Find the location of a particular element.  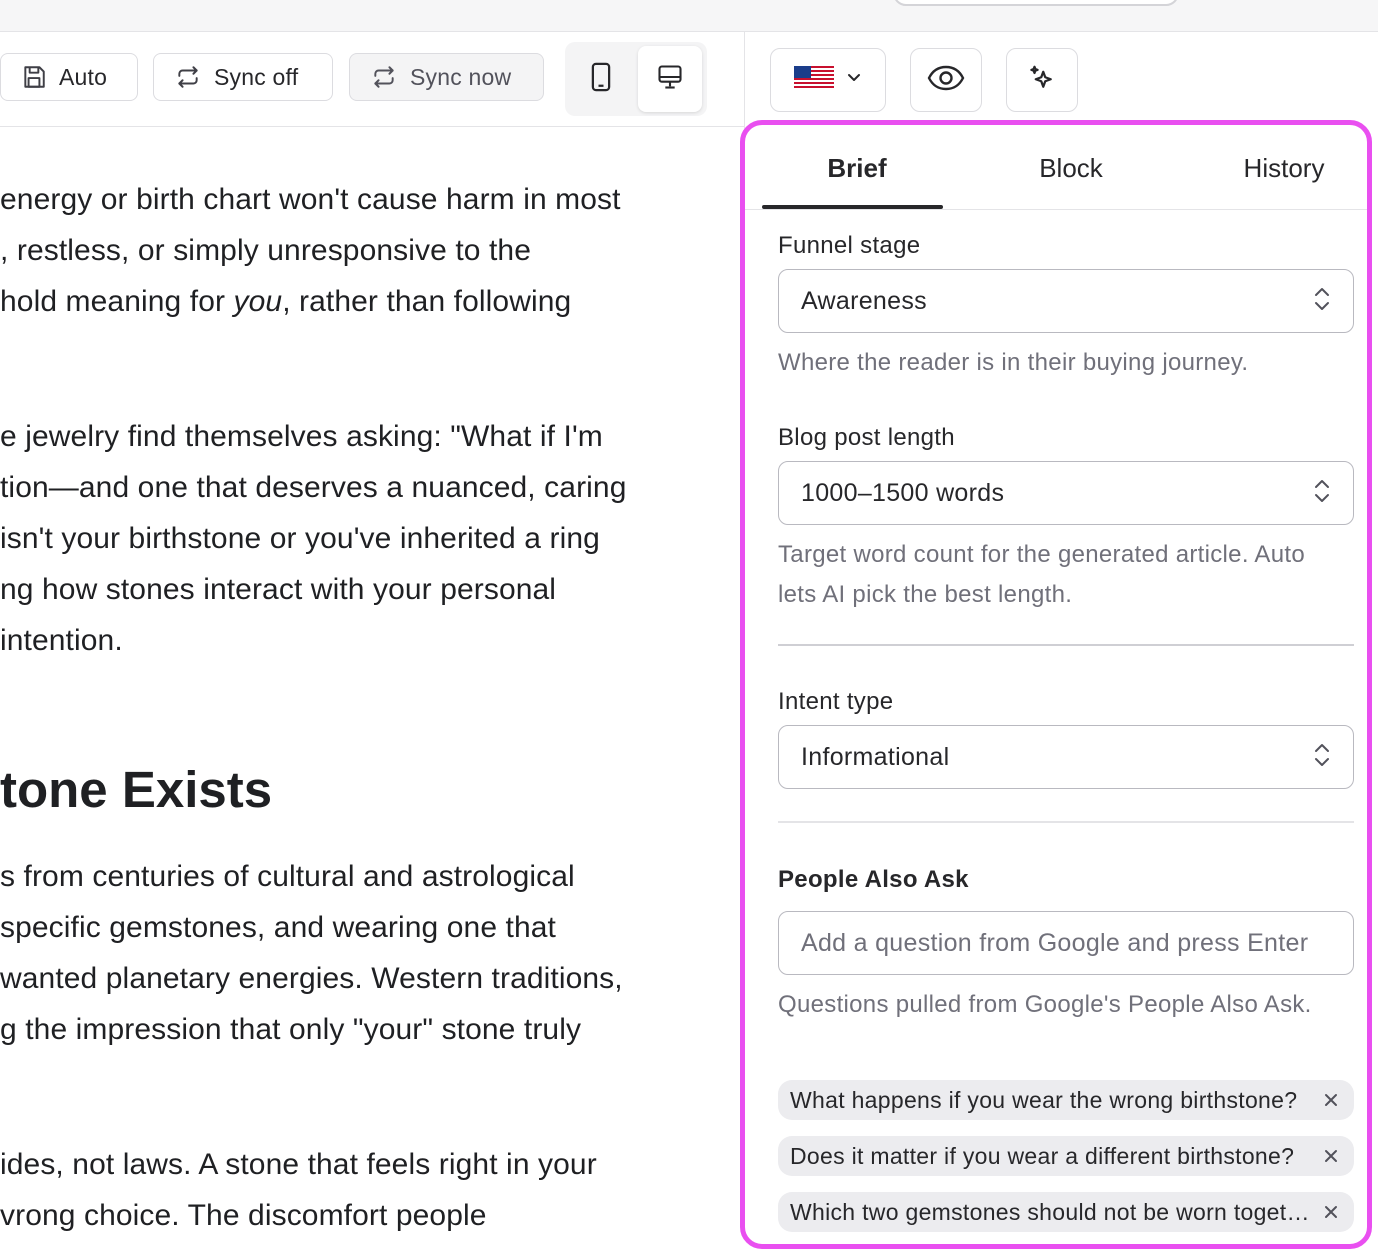

blog-length-value: 1000–1500 words is located at coordinates (903, 492).